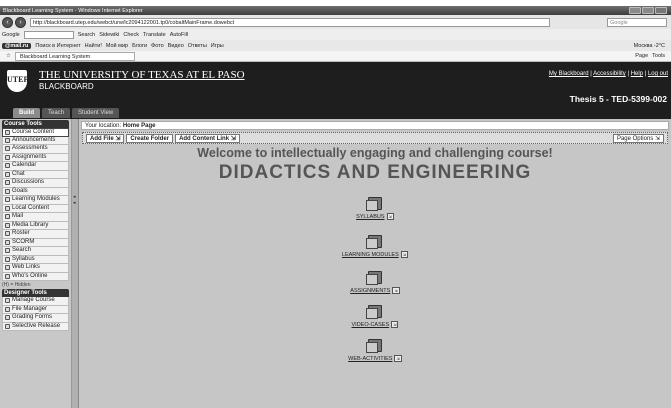 The height and width of the screenshot is (408, 671). What do you see at coordinates (618, 99) in the screenshot?
I see `course-title: Thesis 5 - TED-5399-002` at bounding box center [618, 99].